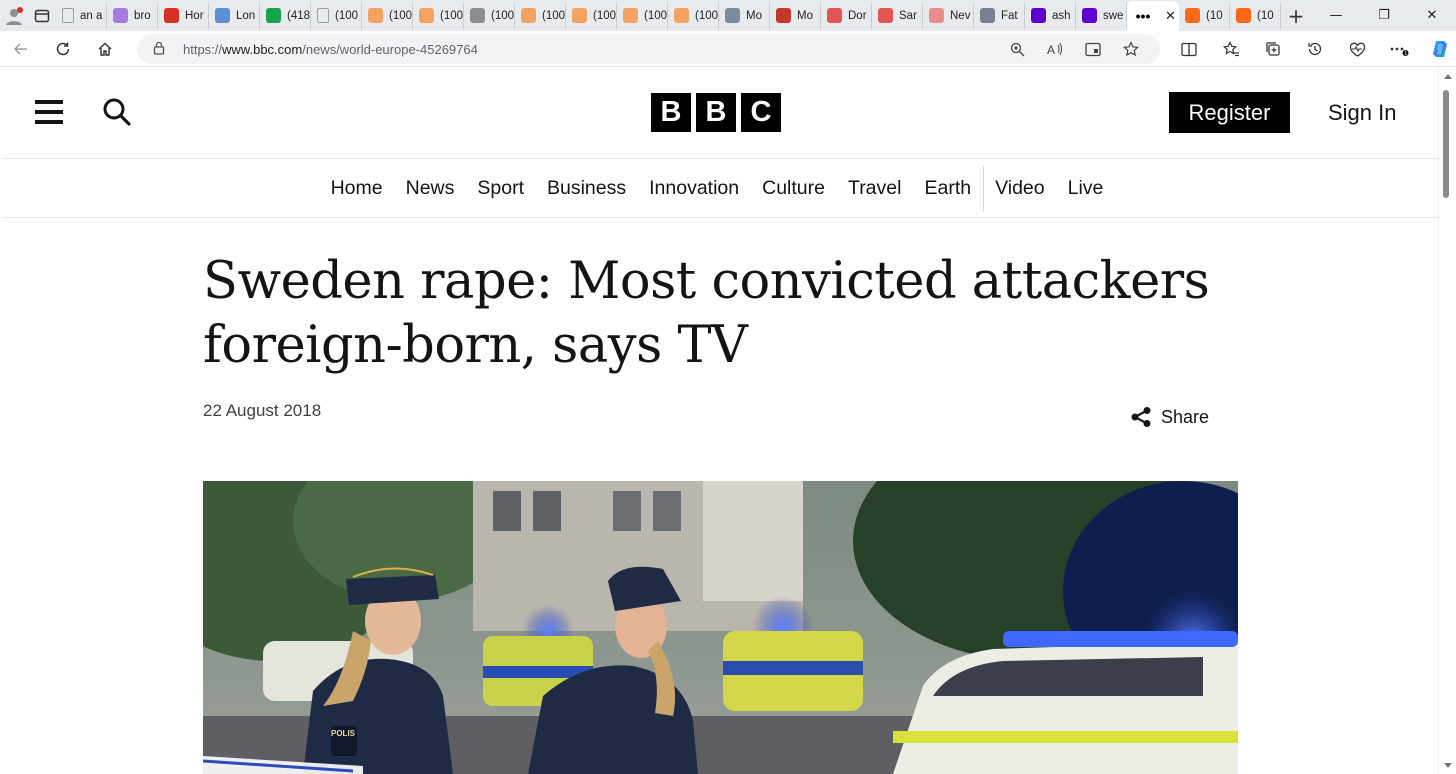  I want to click on youtube-icon, so click(834, 15).